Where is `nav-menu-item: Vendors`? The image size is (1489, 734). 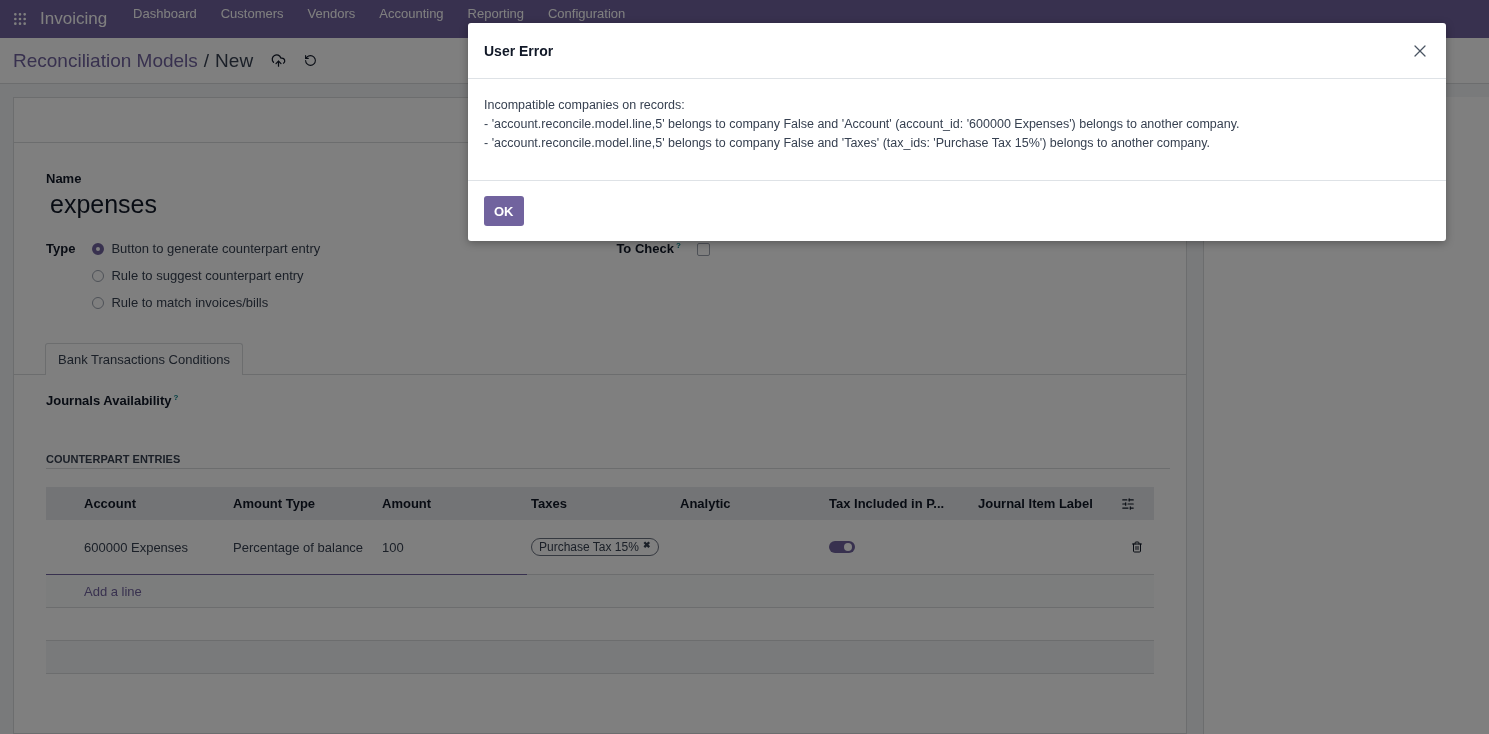 nav-menu-item: Vendors is located at coordinates (331, 14).